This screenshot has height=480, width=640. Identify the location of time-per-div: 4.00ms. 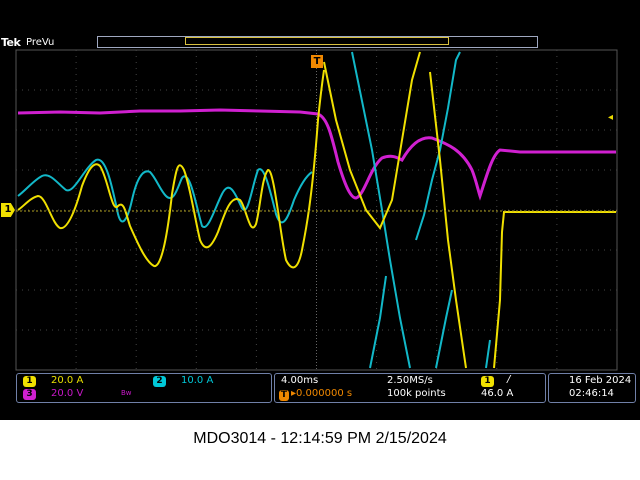
(300, 380).